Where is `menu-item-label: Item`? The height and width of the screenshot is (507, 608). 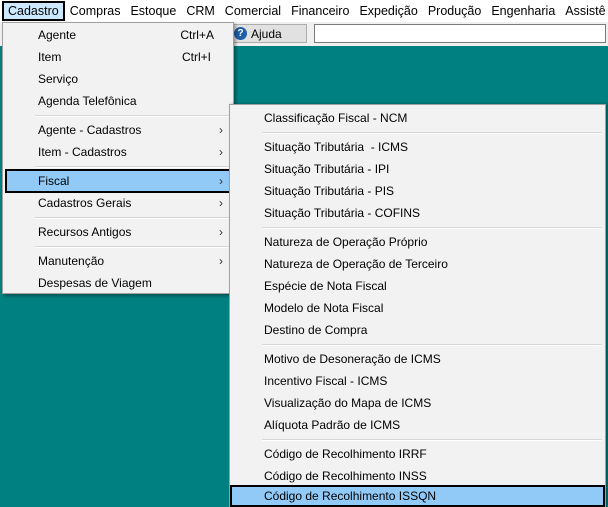 menu-item-label: Item is located at coordinates (50, 57).